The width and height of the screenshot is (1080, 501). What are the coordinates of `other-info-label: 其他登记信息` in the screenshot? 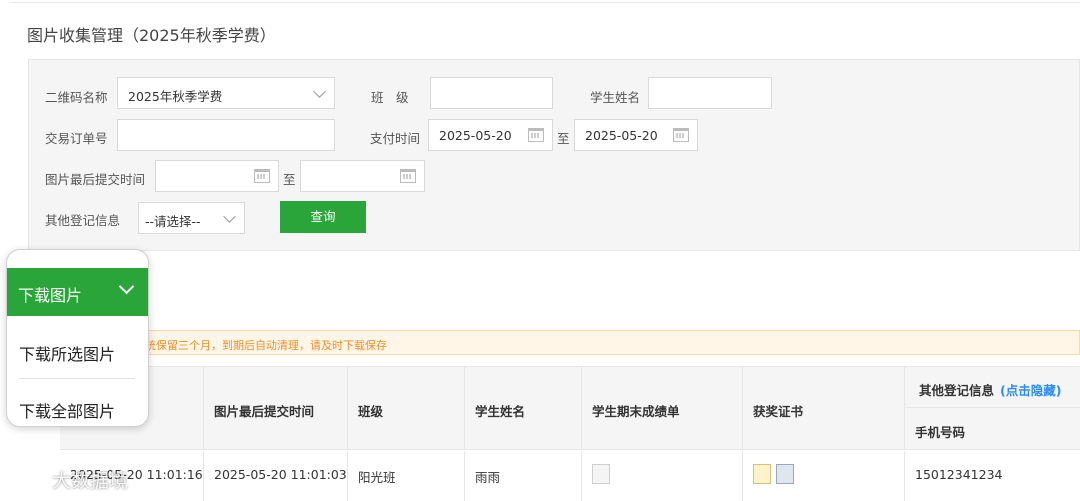 It's located at (83, 220).